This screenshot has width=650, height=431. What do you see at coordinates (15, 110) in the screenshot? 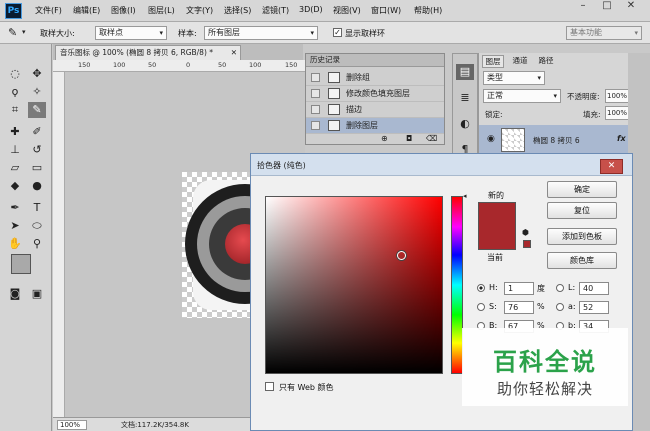
I see `crop-tool-icon: ⌗` at bounding box center [15, 110].